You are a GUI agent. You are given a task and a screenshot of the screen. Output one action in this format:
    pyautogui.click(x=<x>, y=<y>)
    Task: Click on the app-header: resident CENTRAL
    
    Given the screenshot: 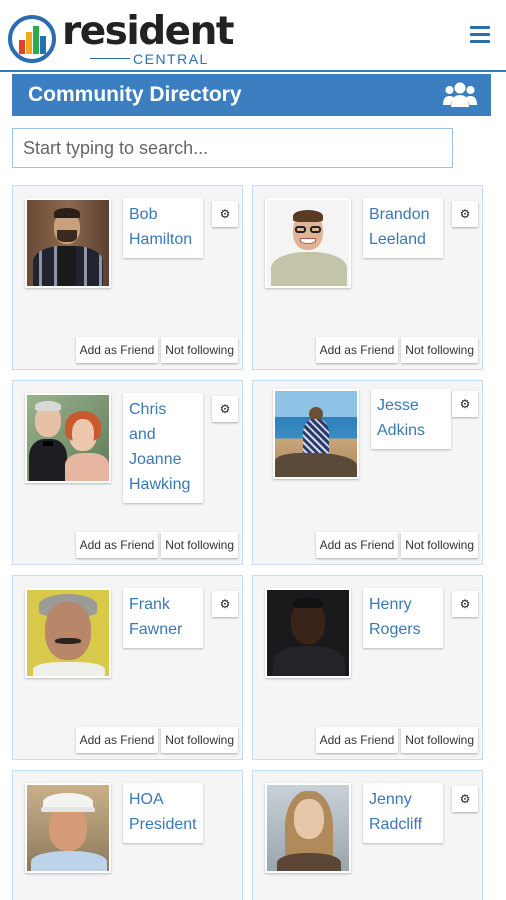 What is the action you would take?
    pyautogui.click(x=253, y=36)
    